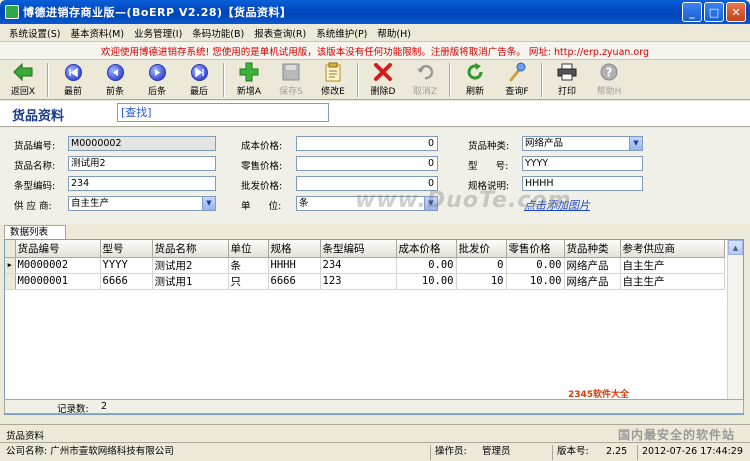 The width and height of the screenshot is (750, 461). Describe the element at coordinates (426, 281) in the screenshot. I see `cell-cost: 10.00` at that location.